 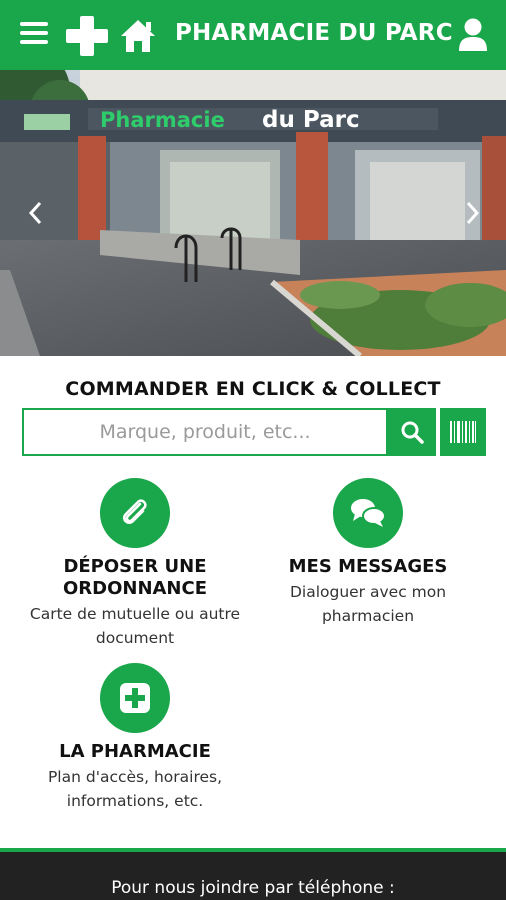 I want to click on search-icon, so click(x=412, y=432).